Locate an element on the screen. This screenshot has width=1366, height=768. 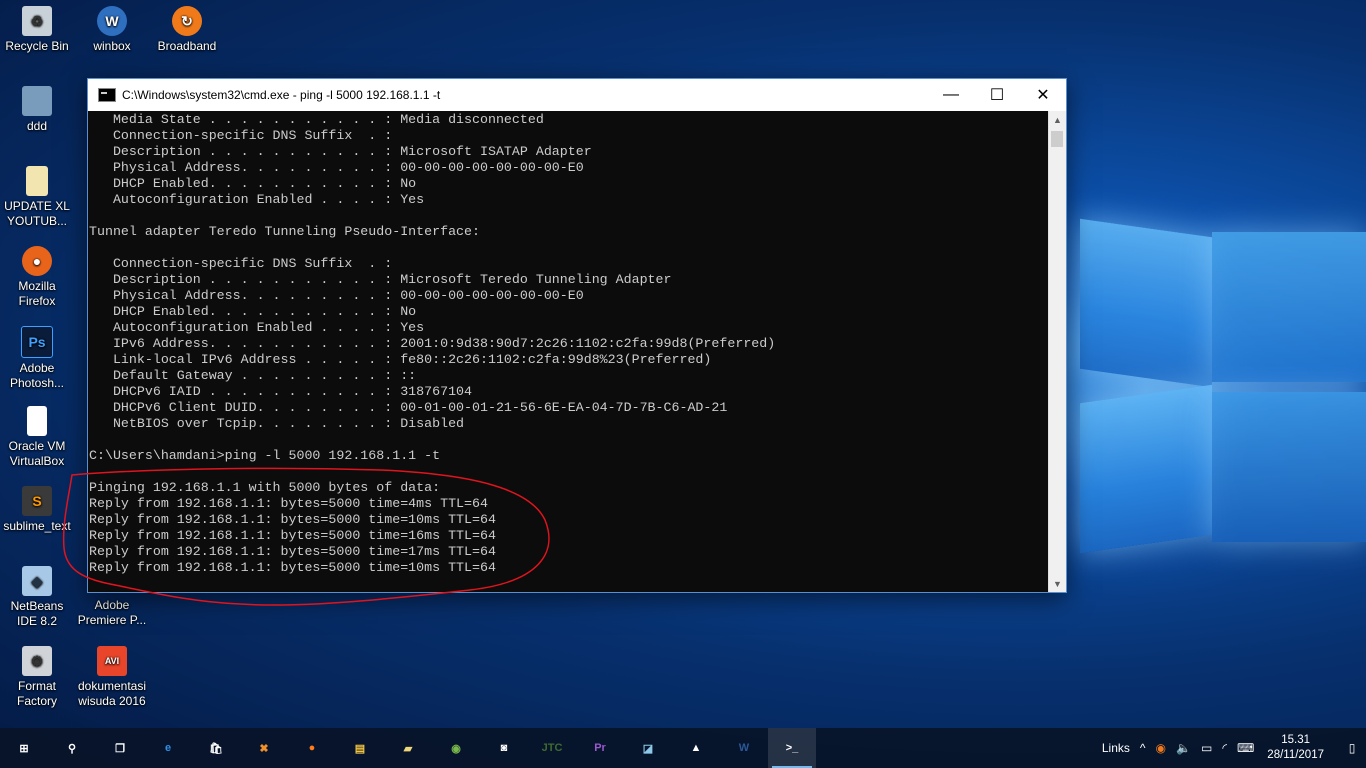
xampp-icon: ✖ is located at coordinates (264, 748).